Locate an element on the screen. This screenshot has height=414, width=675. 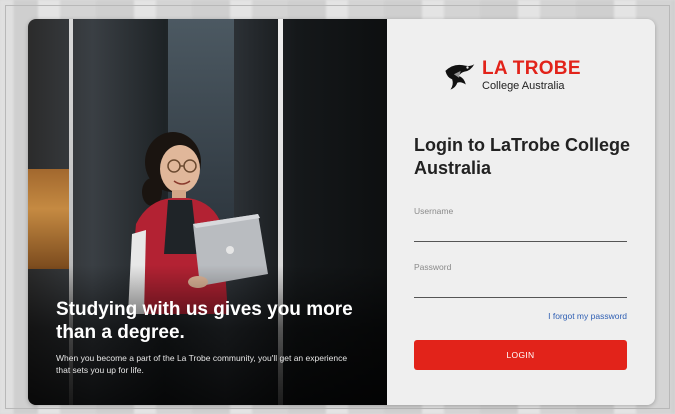
forgot-password-link: I forgot my password is located at coordinates (587, 316).